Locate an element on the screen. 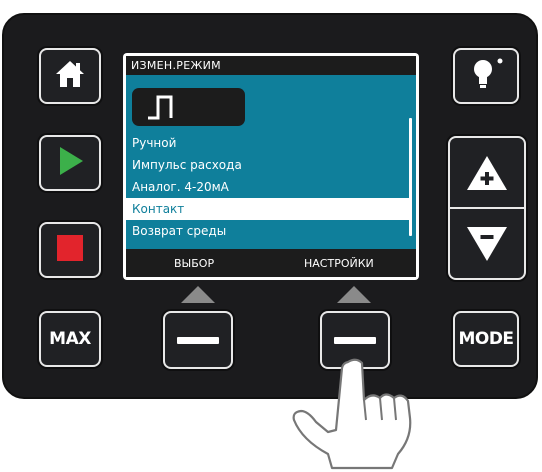  mode-button: MODE is located at coordinates (486, 339).